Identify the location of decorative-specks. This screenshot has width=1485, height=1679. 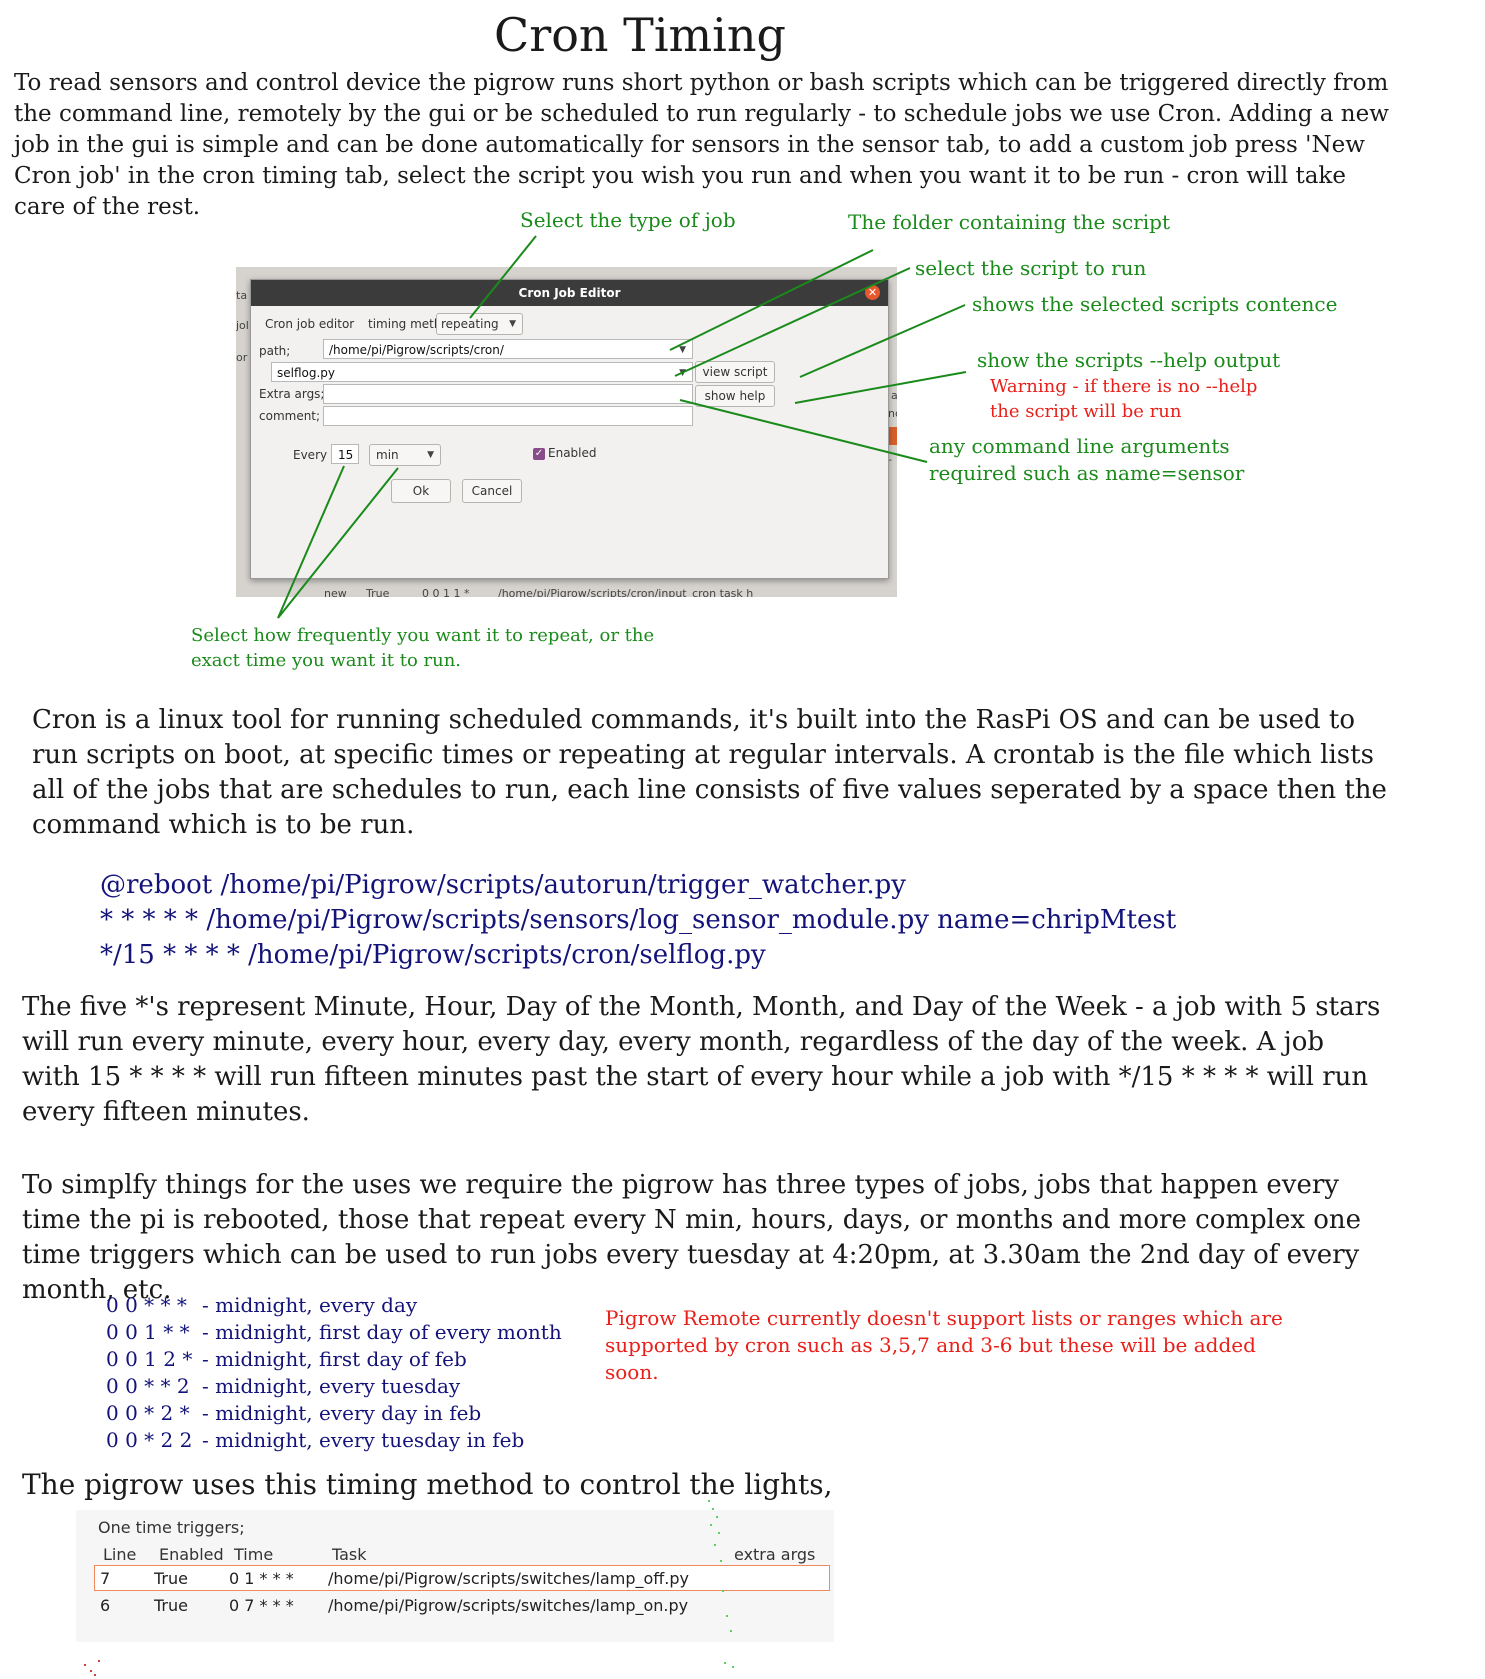
(409, 1588).